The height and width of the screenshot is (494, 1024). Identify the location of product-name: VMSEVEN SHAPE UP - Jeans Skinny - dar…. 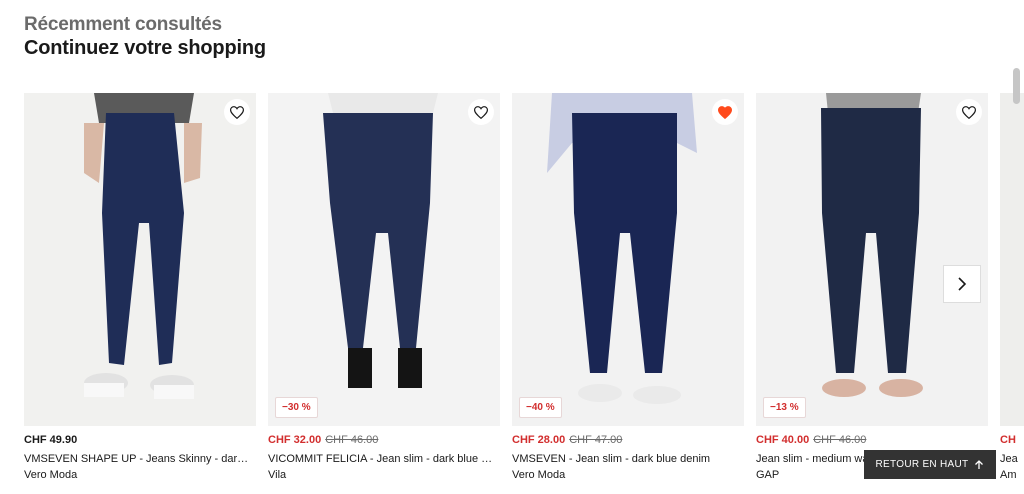
(140, 459).